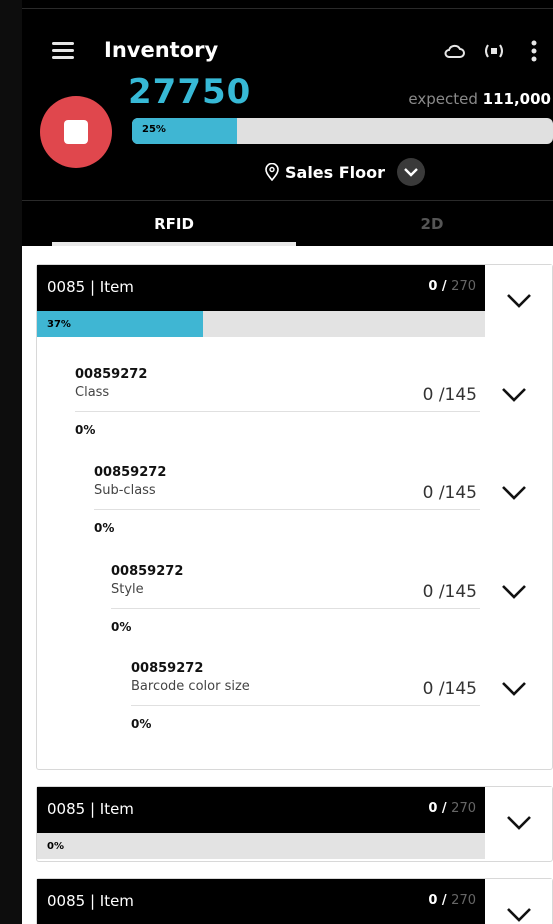 The height and width of the screenshot is (924, 553). I want to click on expected-label: expected, so click(443, 99).